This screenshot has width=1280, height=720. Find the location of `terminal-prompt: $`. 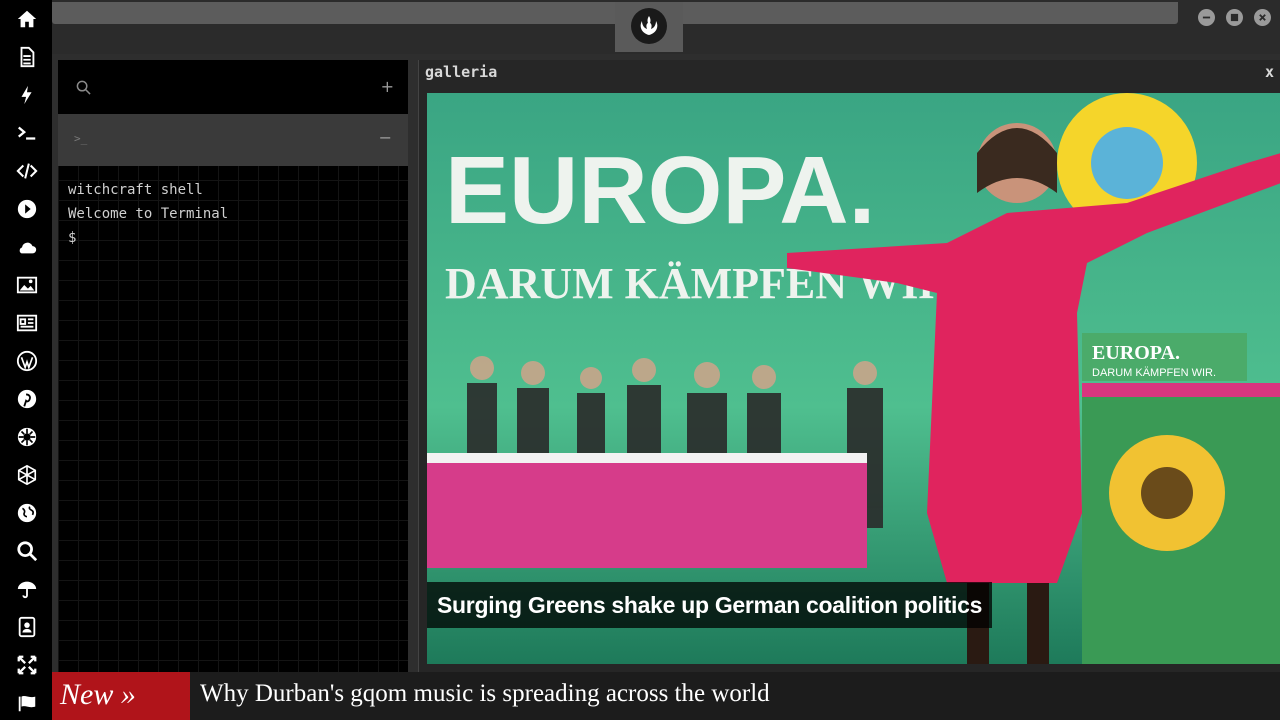

terminal-prompt: $ is located at coordinates (72, 238).